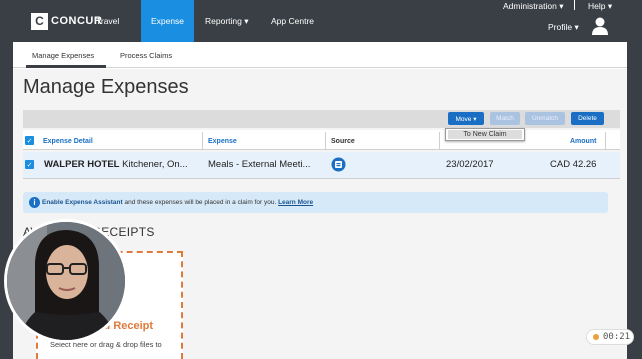 This screenshot has height=359, width=642. I want to click on amount-cell: CAD 42.26, so click(573, 164).